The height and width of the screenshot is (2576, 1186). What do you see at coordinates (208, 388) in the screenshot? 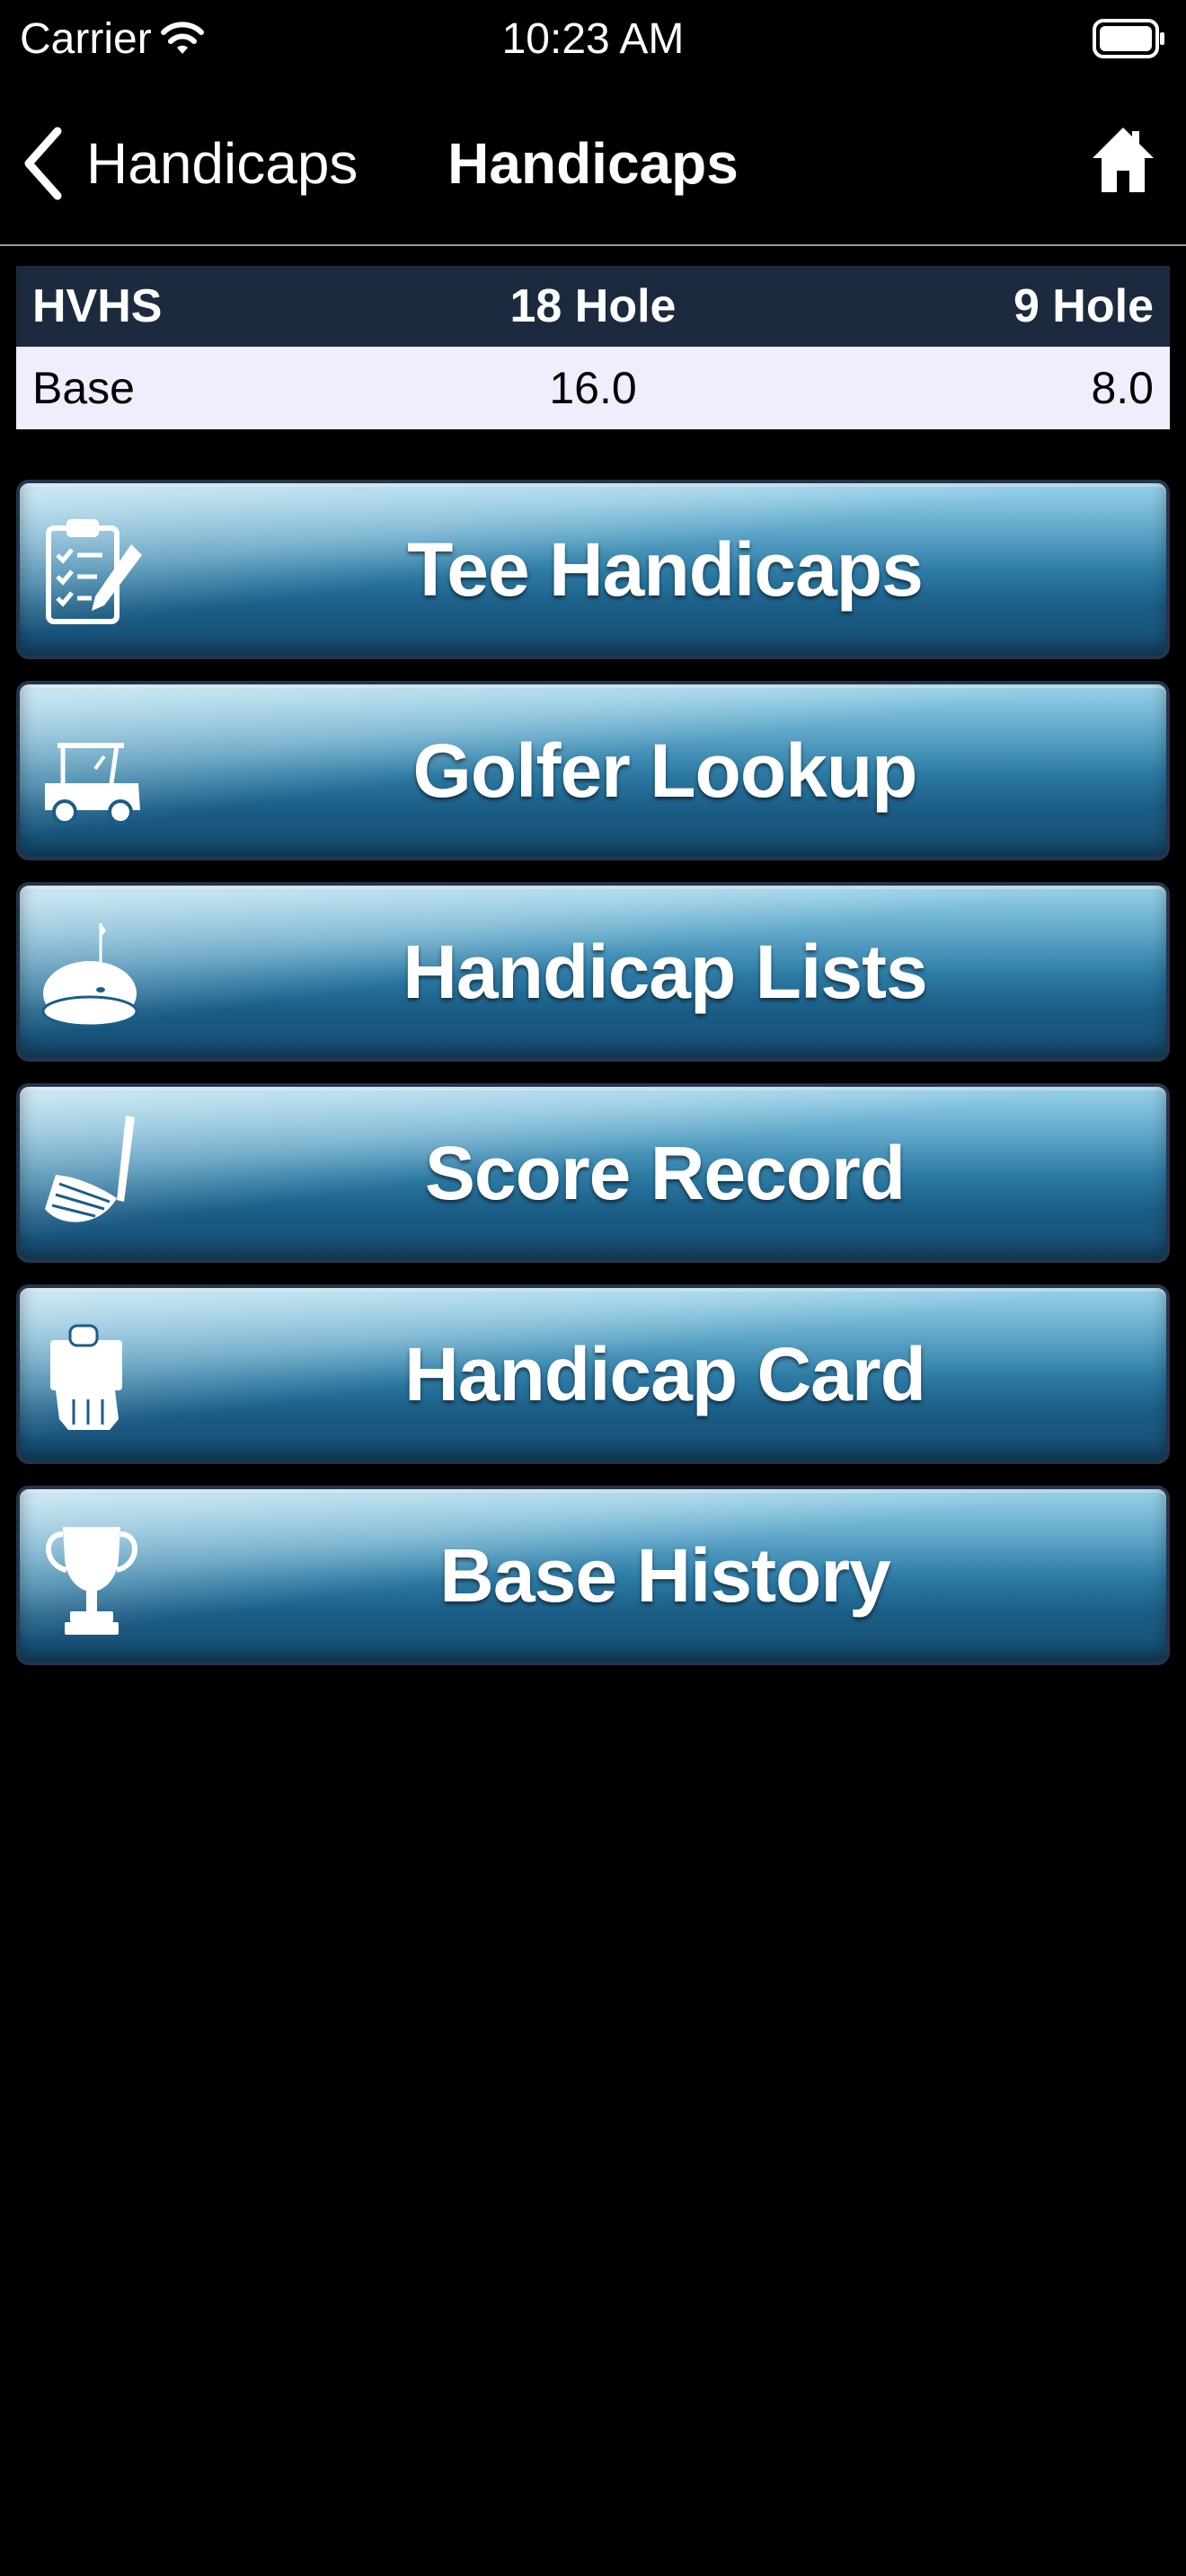
I see `row-label: Base` at bounding box center [208, 388].